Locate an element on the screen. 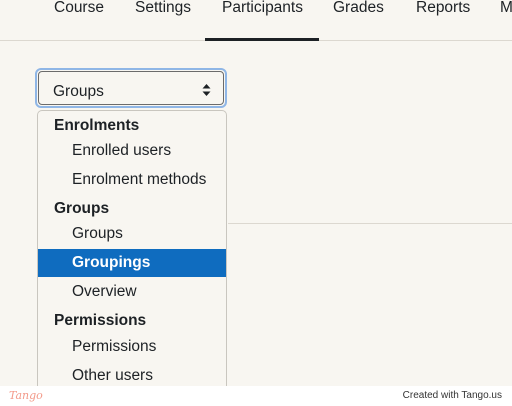  tab-grades: Grades is located at coordinates (358, 20).